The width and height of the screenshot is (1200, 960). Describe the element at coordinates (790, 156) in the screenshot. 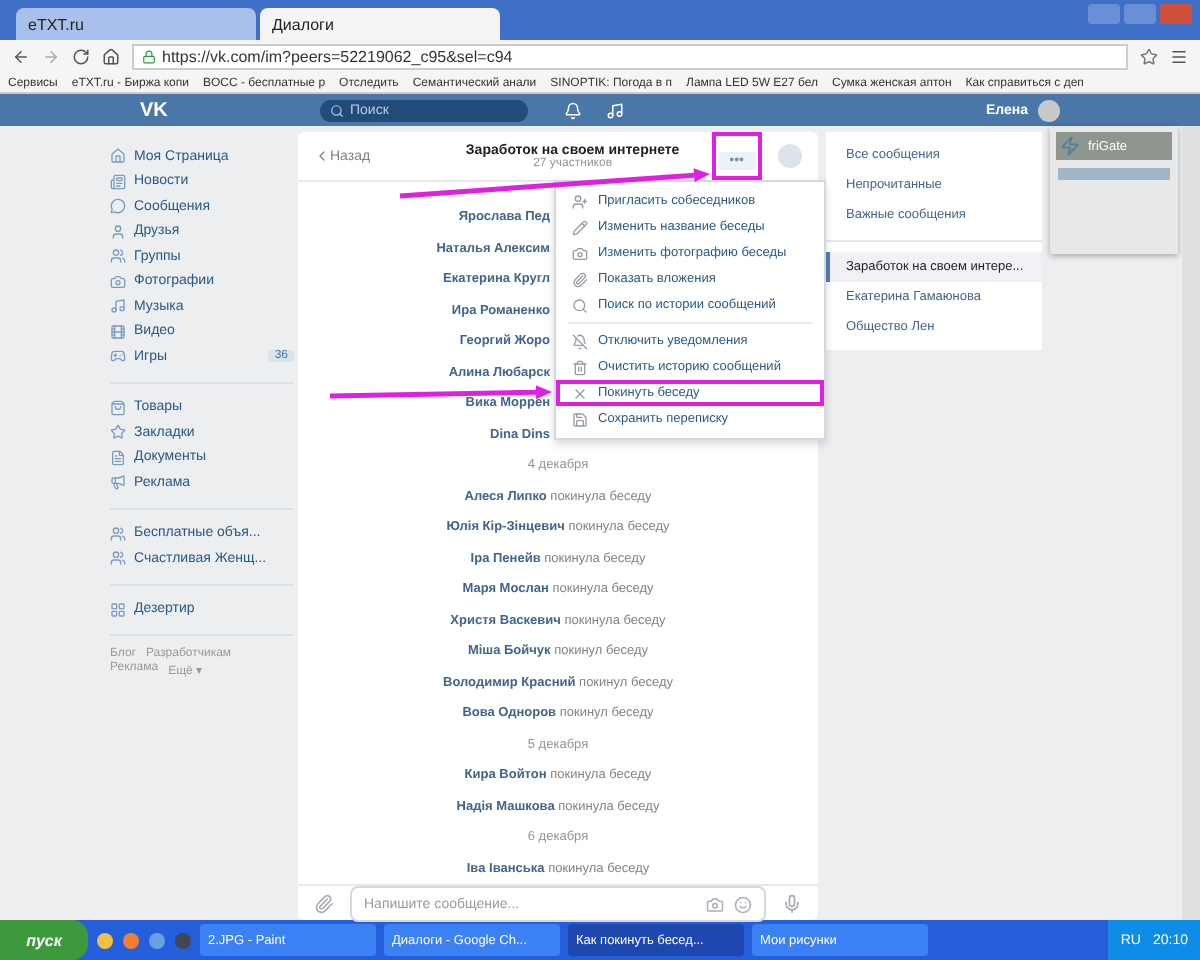

I see `chat-avatar` at that location.